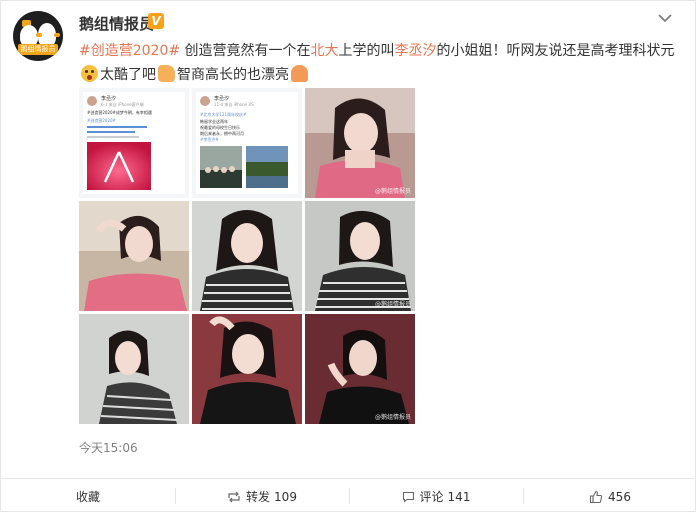 The image size is (696, 514). I want to click on verified-icon: V, so click(156, 21).